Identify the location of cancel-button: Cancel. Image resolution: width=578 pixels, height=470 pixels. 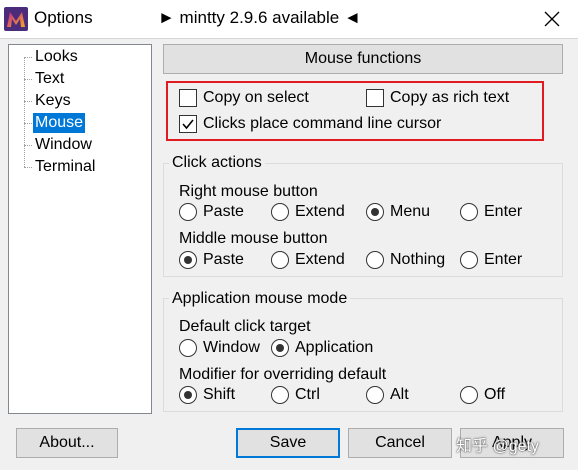
(400, 443).